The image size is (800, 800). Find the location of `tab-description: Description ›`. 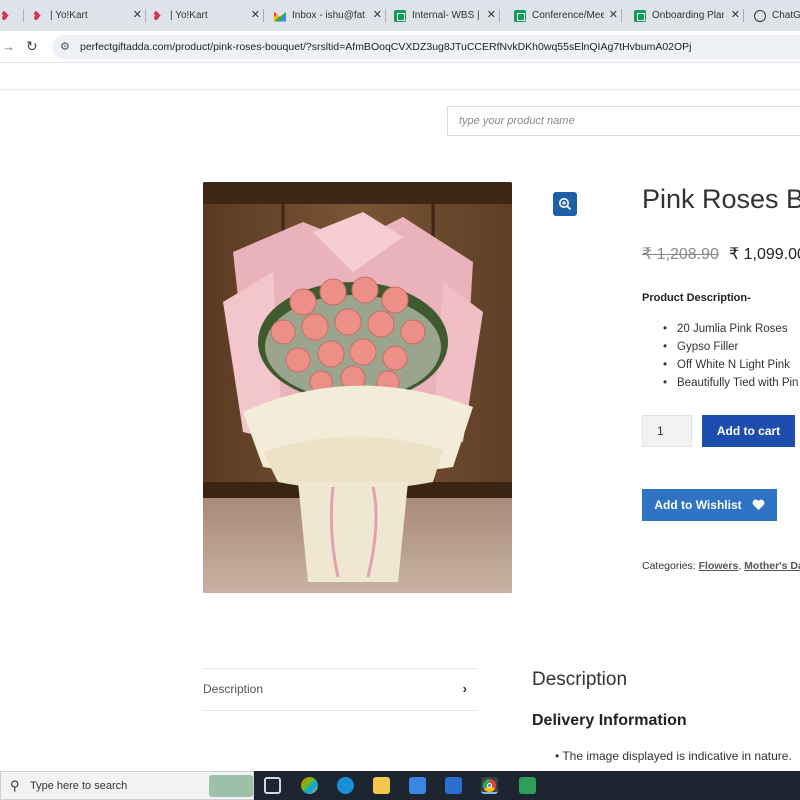

tab-description: Description › is located at coordinates (340, 688).